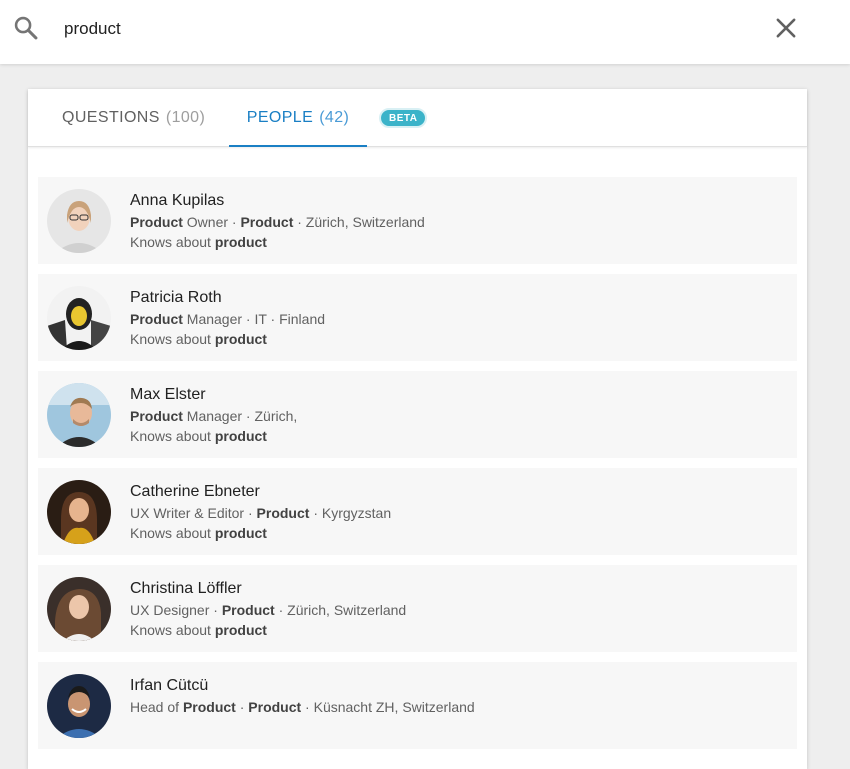 The width and height of the screenshot is (850, 769). I want to click on beta-badge: BETA, so click(403, 118).